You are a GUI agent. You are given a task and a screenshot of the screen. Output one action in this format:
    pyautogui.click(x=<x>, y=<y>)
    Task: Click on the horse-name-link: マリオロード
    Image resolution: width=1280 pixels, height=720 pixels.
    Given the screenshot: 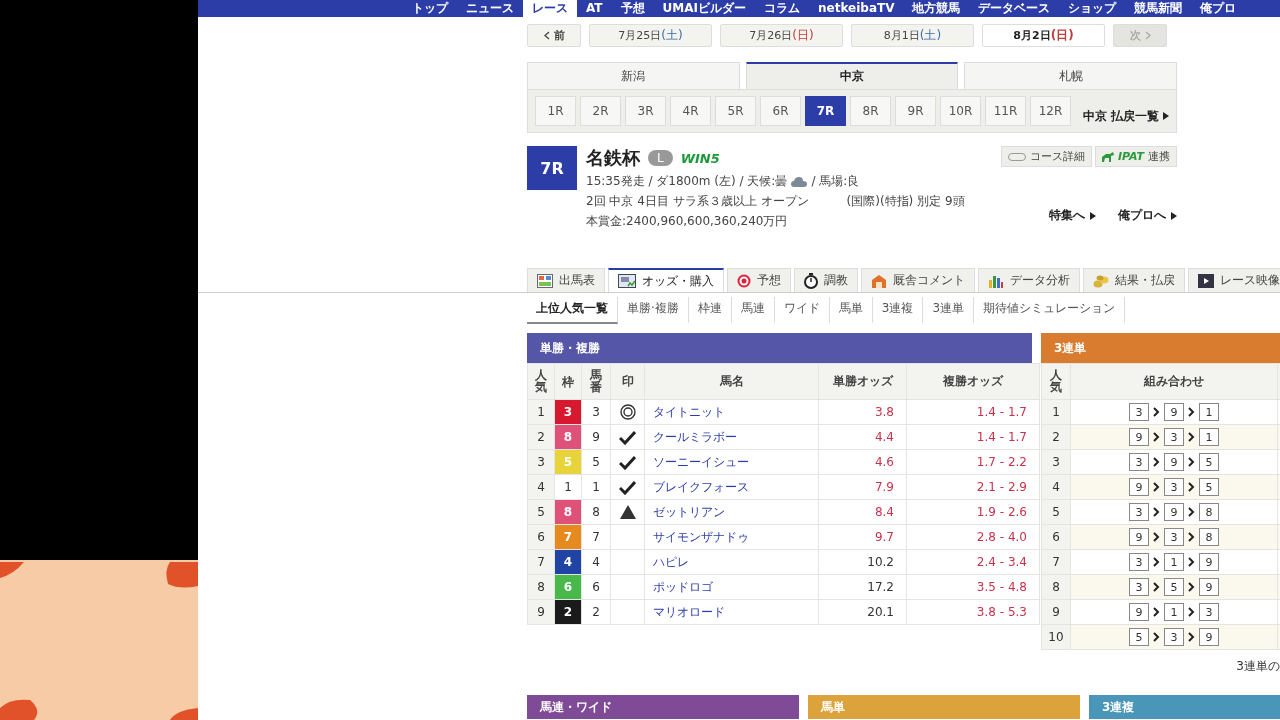 What is the action you would take?
    pyautogui.click(x=731, y=612)
    